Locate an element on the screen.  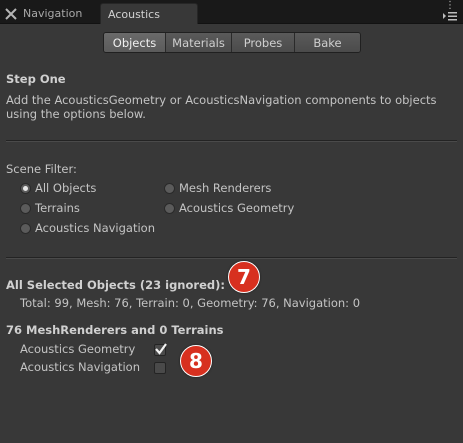
filter-acoustics-navigation-radio: Acoustics Navigation is located at coordinates (87, 228).